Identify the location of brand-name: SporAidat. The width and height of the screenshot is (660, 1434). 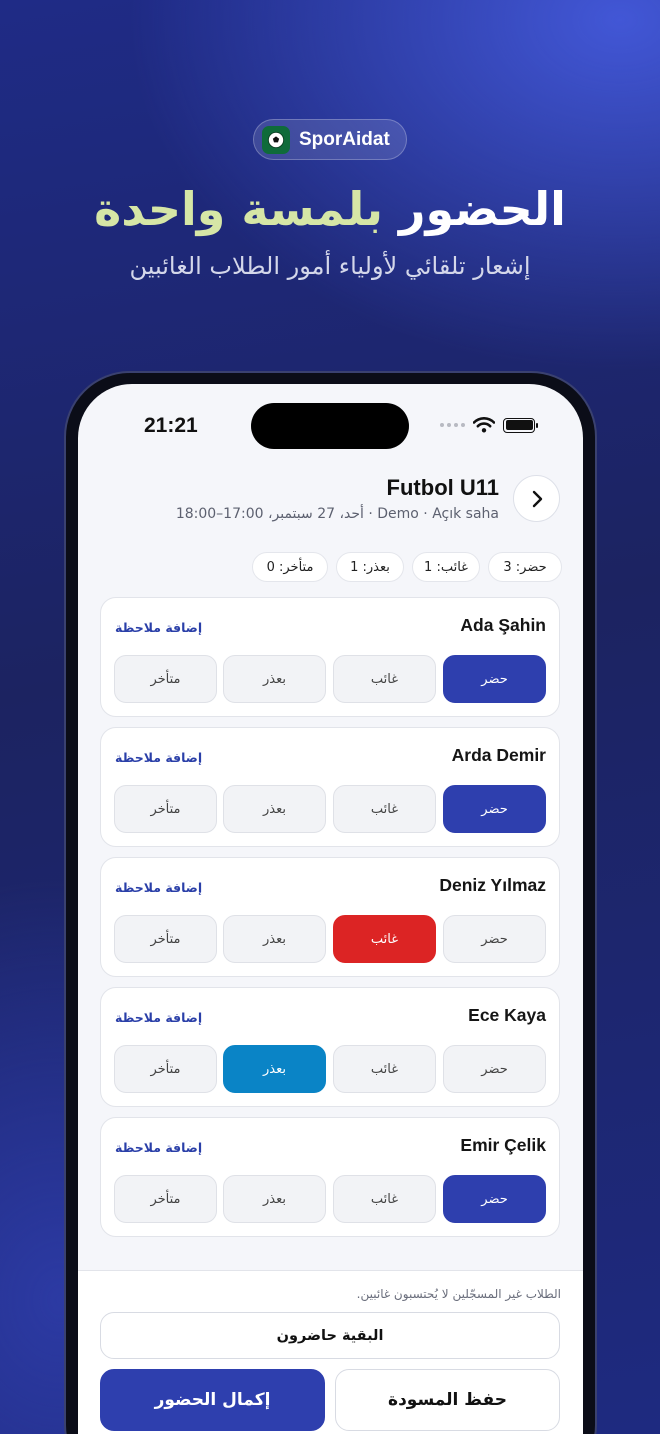
(344, 139).